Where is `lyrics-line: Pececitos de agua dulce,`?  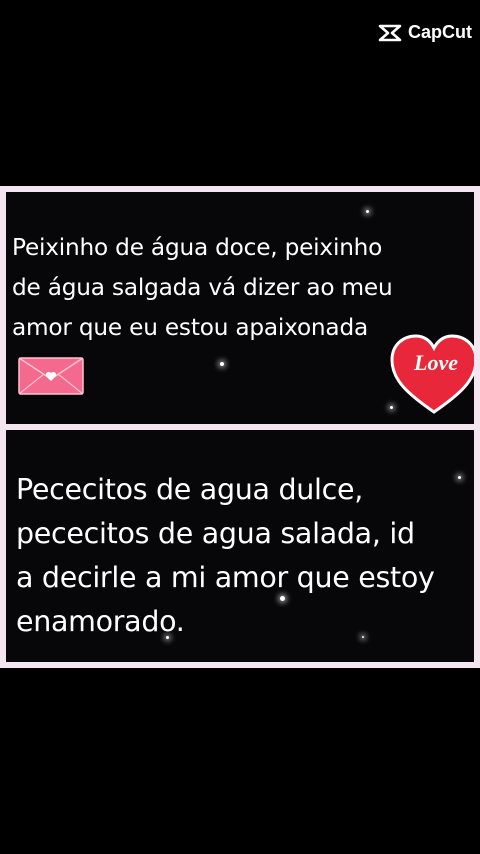
lyrics-line: Pececitos de agua dulce, is located at coordinates (189, 489).